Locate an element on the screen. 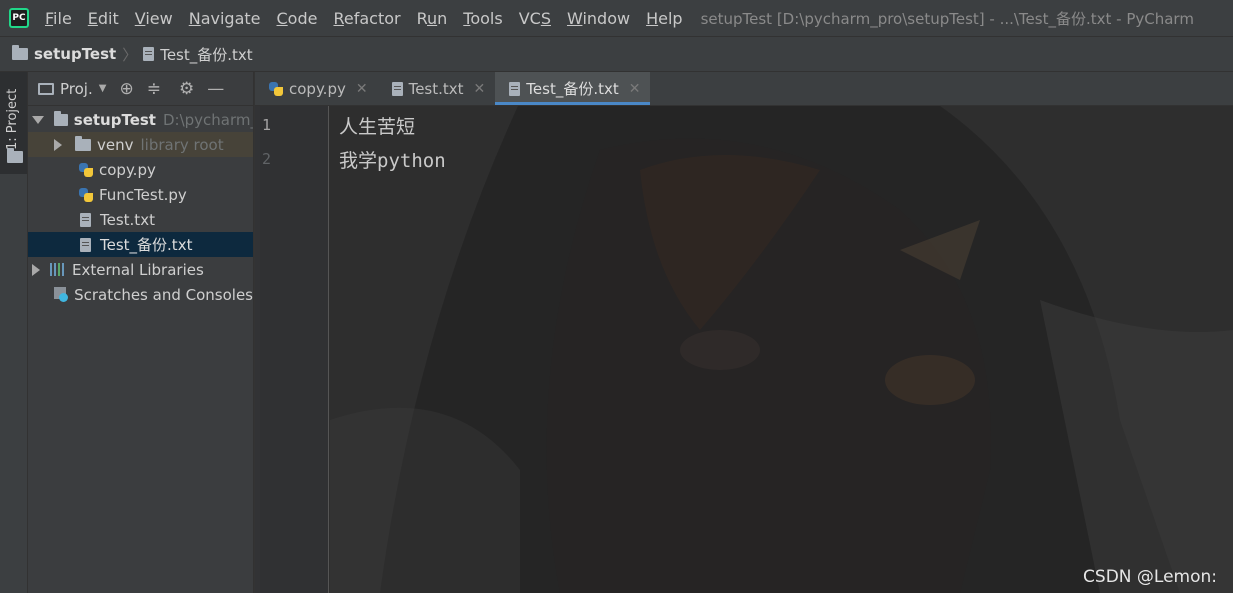  menu-refactor: Refactor is located at coordinates (366, 18).